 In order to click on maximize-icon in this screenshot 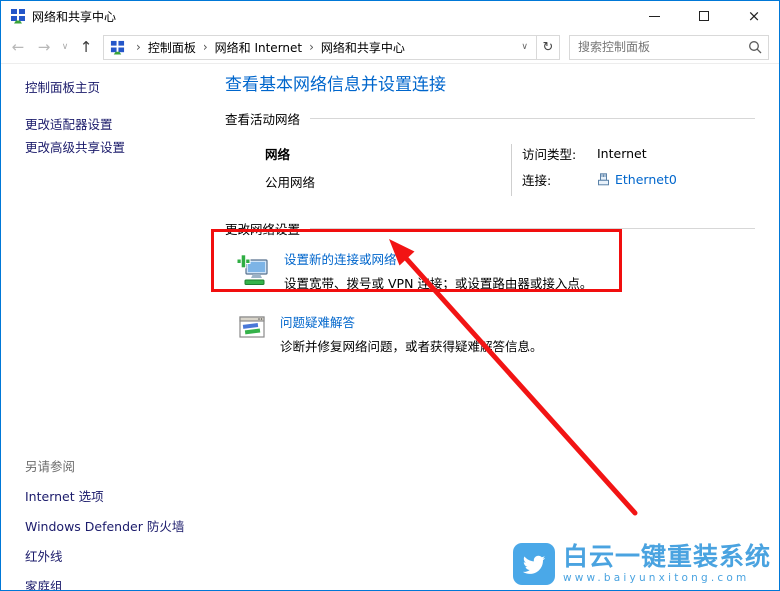, I will do `click(704, 16)`.